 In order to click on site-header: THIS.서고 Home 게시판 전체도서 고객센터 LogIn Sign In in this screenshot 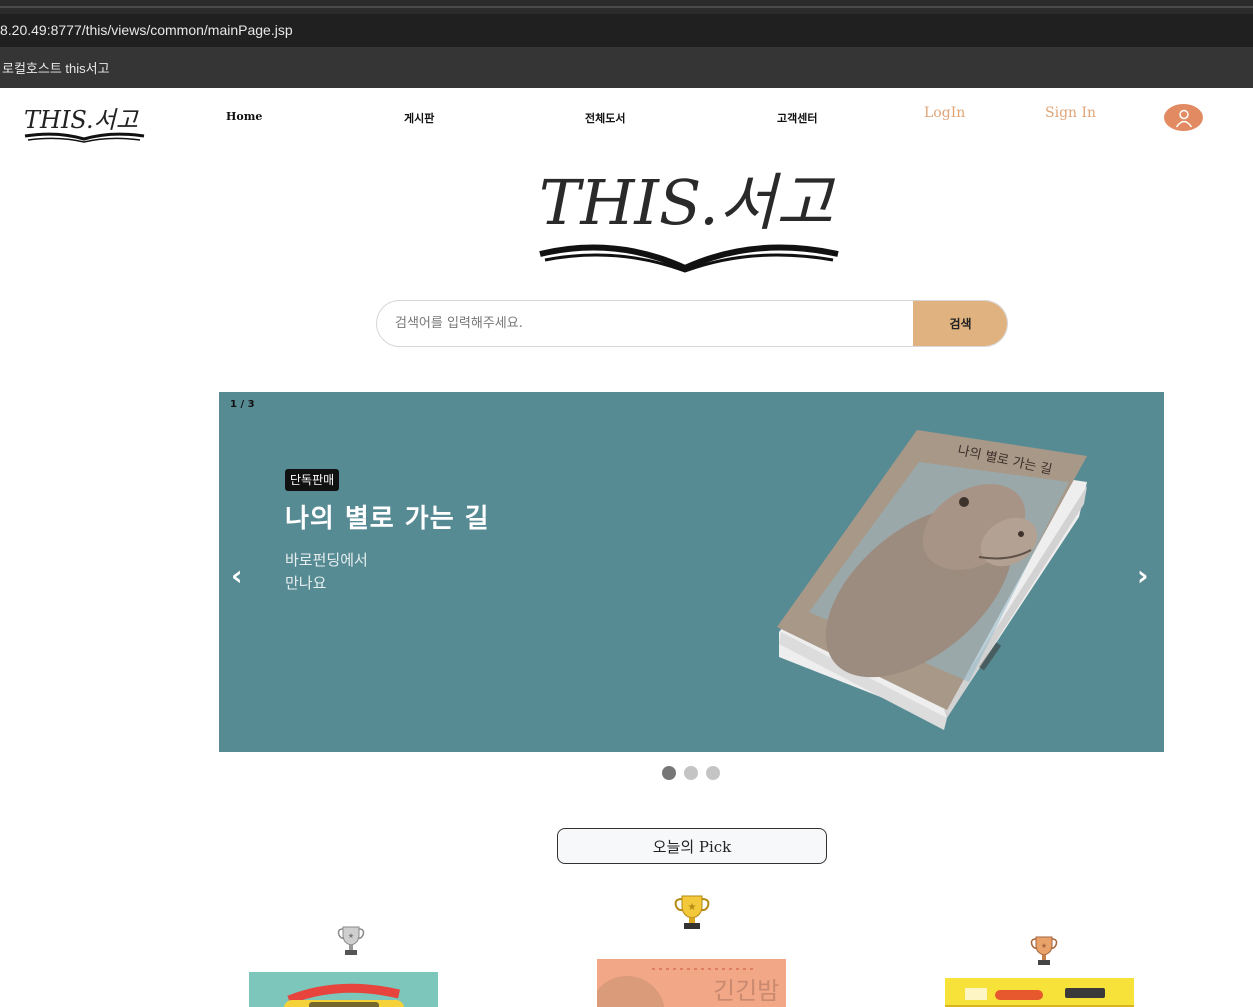, I will do `click(626, 118)`.